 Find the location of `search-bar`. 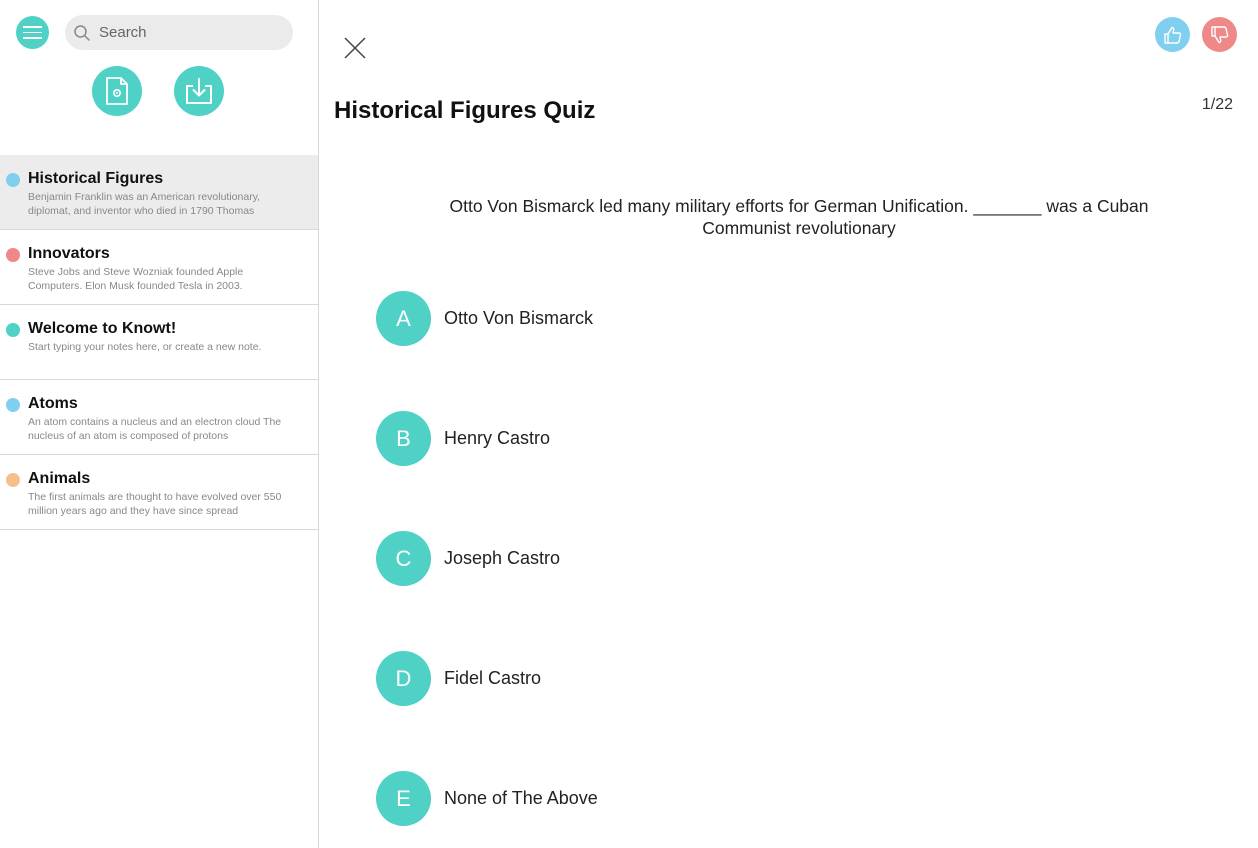

search-bar is located at coordinates (179, 32).